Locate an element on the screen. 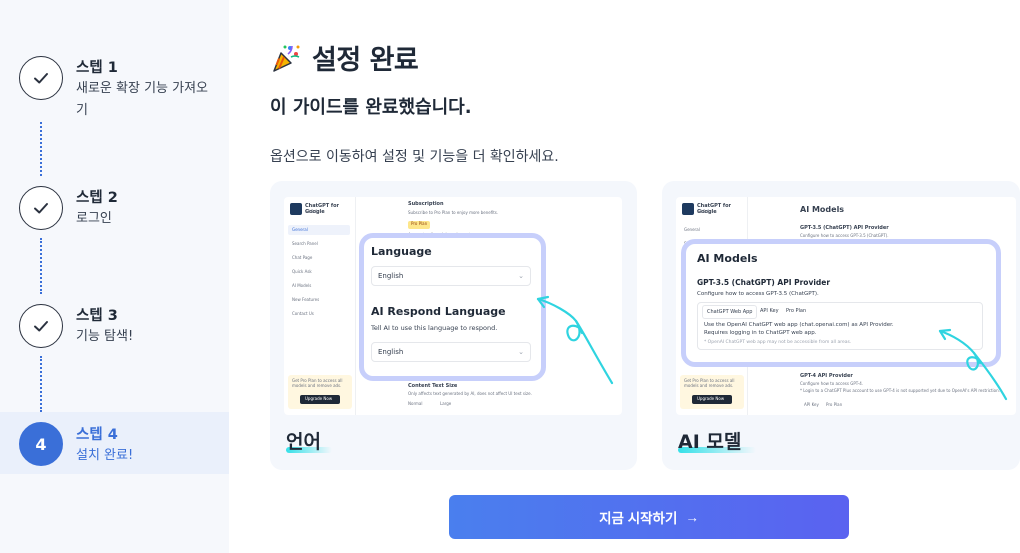 The height and width of the screenshot is (553, 1020). preview-section-title: Subscription is located at coordinates (426, 204).